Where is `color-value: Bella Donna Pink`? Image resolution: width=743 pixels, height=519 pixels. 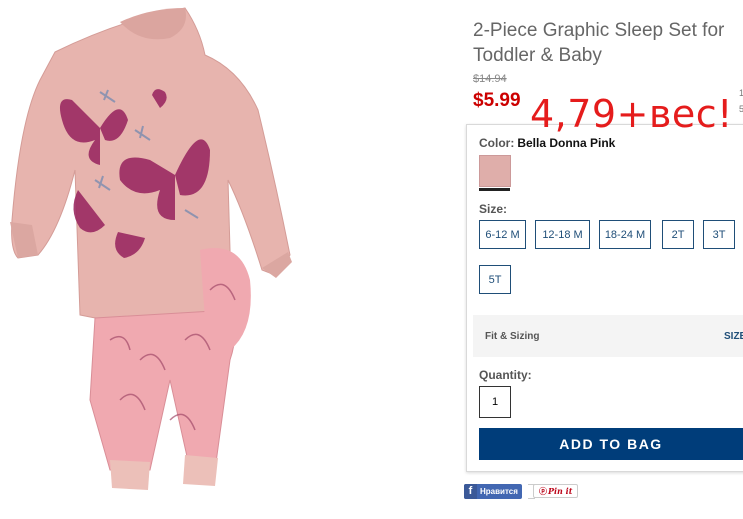 color-value: Bella Donna Pink is located at coordinates (566, 143).